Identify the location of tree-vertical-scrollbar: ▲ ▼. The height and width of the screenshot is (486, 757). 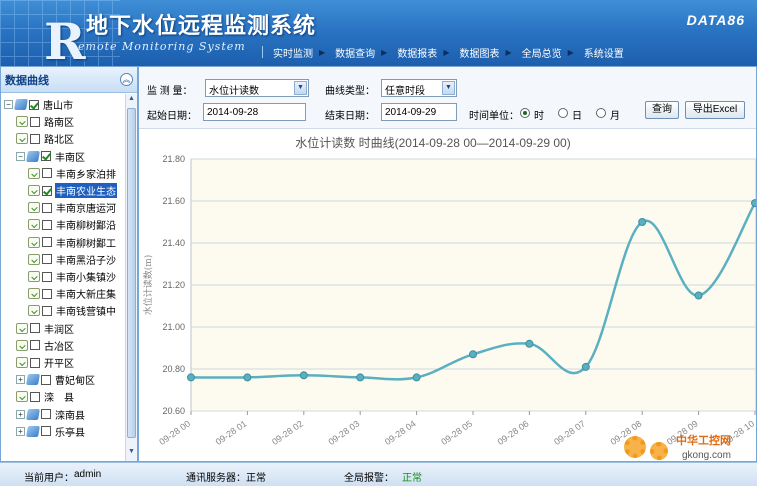
(131, 277).